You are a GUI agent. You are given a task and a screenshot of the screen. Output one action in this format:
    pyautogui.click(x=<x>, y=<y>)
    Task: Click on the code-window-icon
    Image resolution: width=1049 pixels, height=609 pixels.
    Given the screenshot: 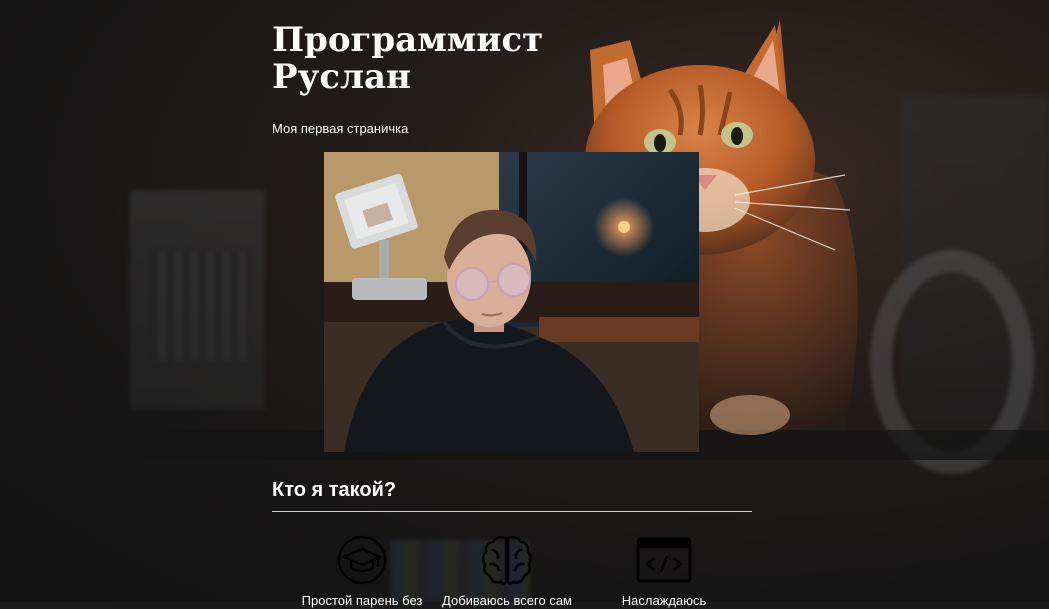 What is the action you would take?
    pyautogui.click(x=664, y=560)
    